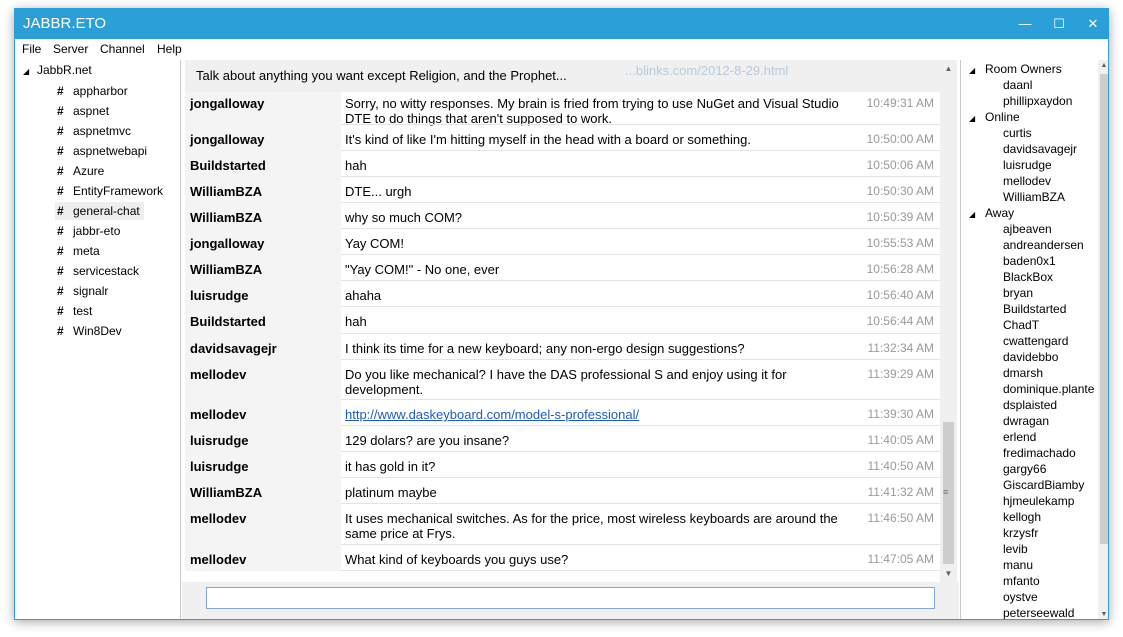 This screenshot has width=1123, height=637. What do you see at coordinates (1035, 342) in the screenshot?
I see `user-list-item: cwattengard` at bounding box center [1035, 342].